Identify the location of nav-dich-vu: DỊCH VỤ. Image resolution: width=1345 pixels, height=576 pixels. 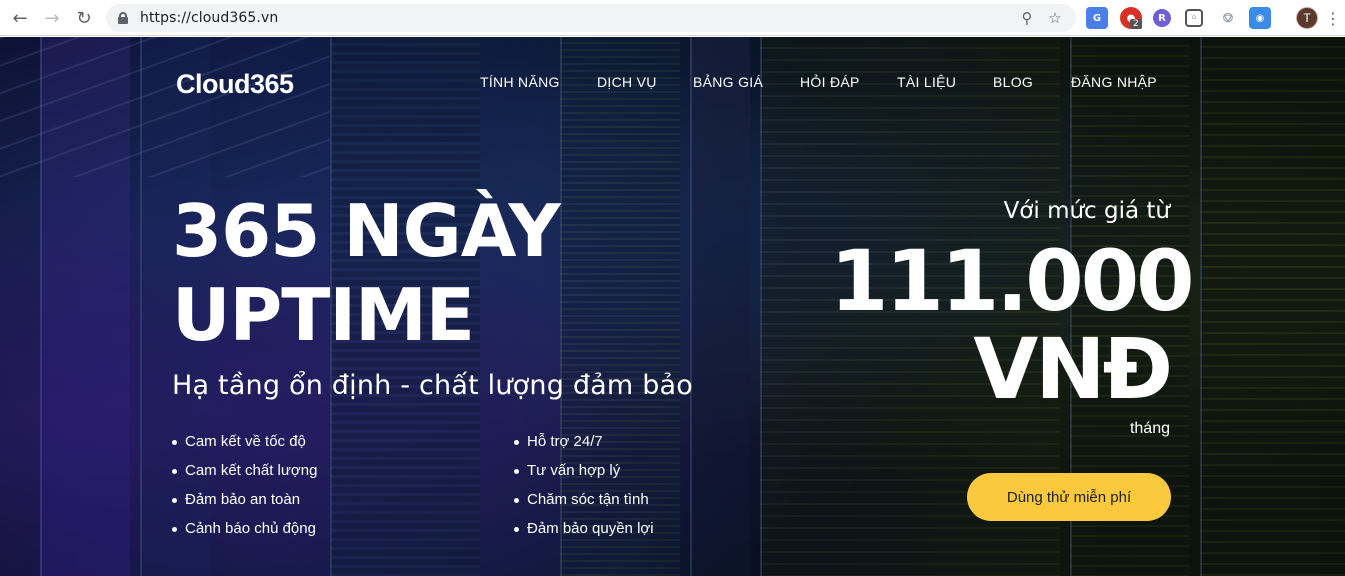
(627, 82).